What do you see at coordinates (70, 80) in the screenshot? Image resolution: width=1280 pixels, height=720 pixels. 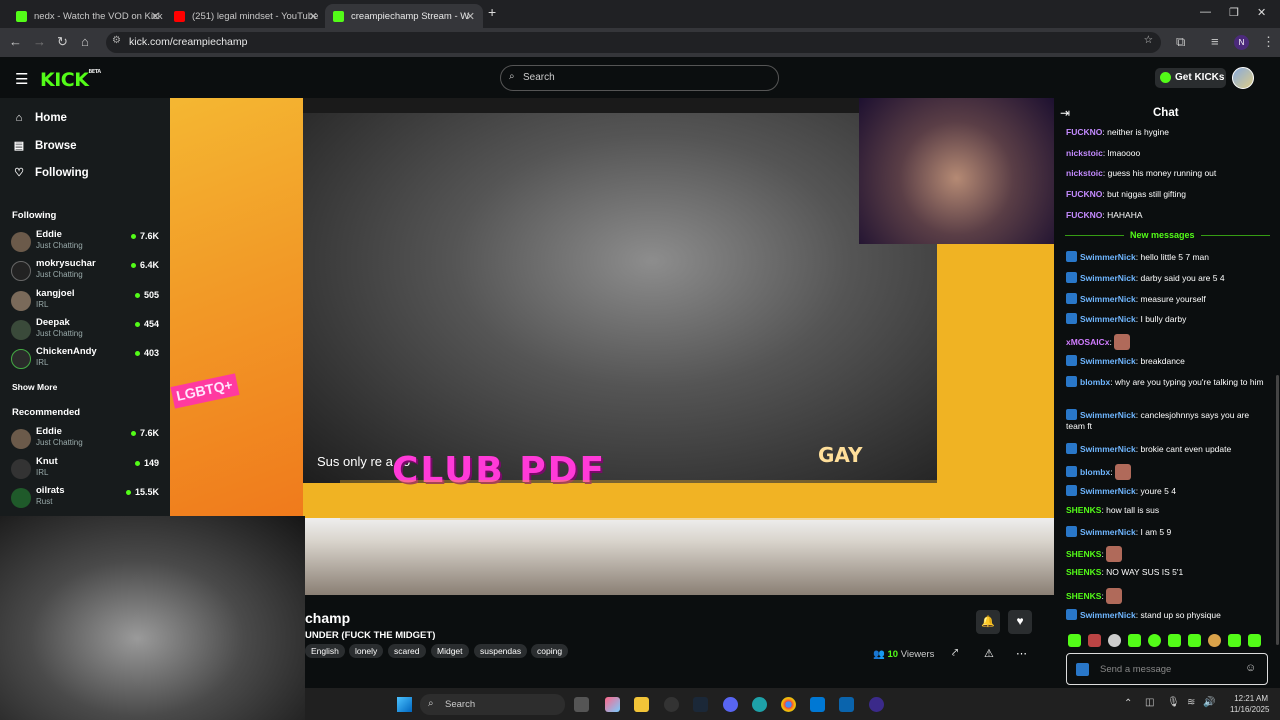 I see `kick-logo: KICKBETA` at bounding box center [70, 80].